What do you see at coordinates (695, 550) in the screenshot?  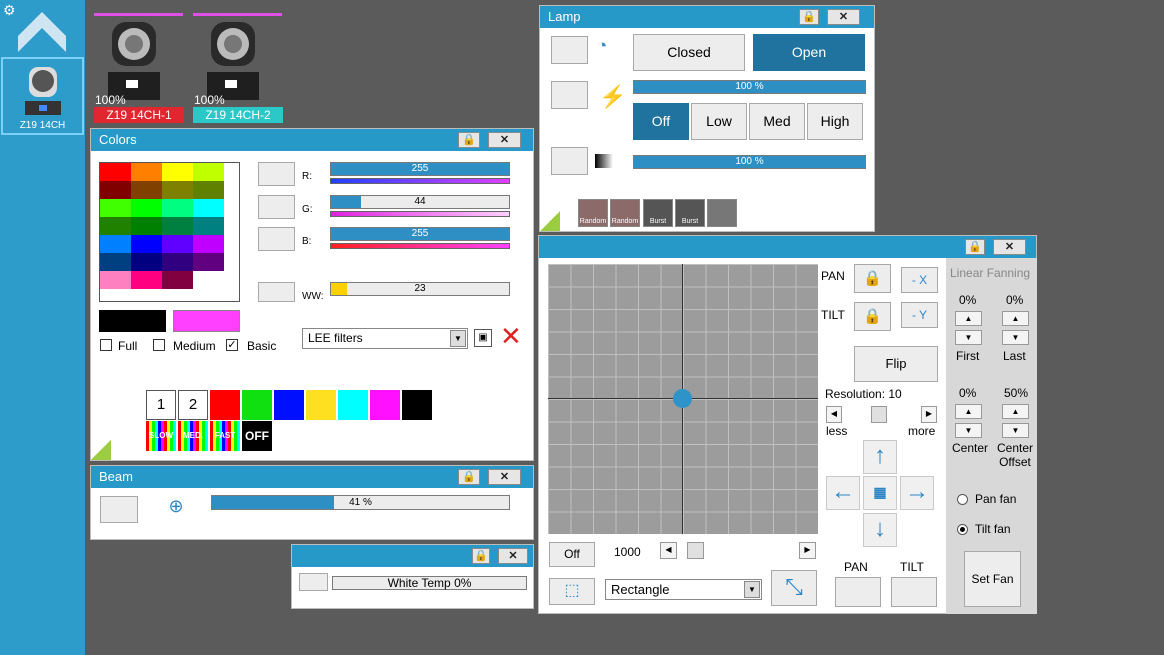 I see `speed-thumb` at bounding box center [695, 550].